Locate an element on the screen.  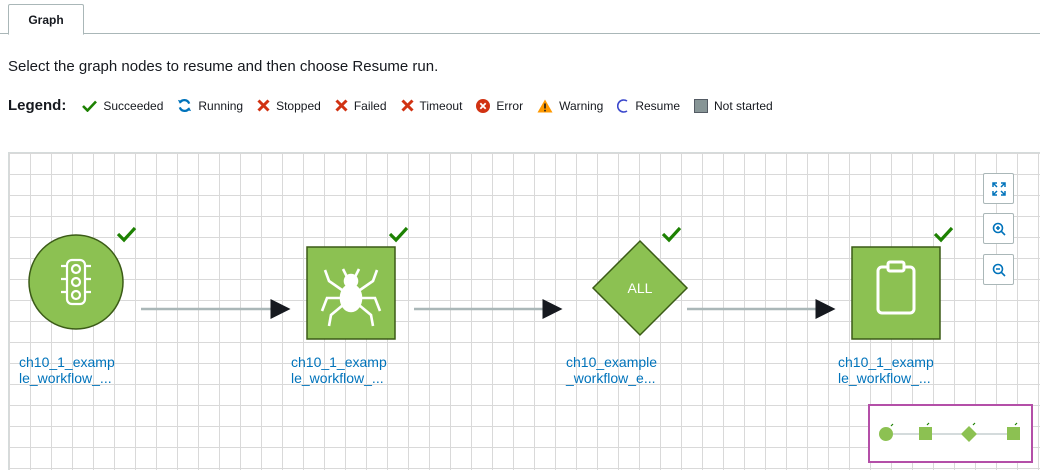
fit-to-screen-button is located at coordinates (998, 188).